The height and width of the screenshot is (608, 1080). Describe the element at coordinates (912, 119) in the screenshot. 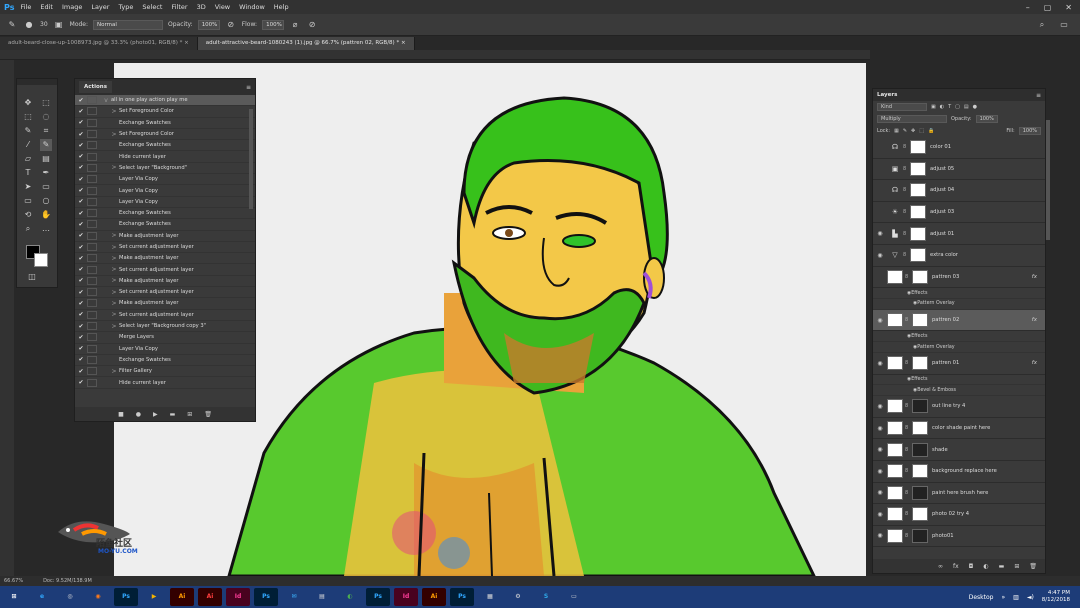

I see `blend-mode-select: Multiply` at that location.